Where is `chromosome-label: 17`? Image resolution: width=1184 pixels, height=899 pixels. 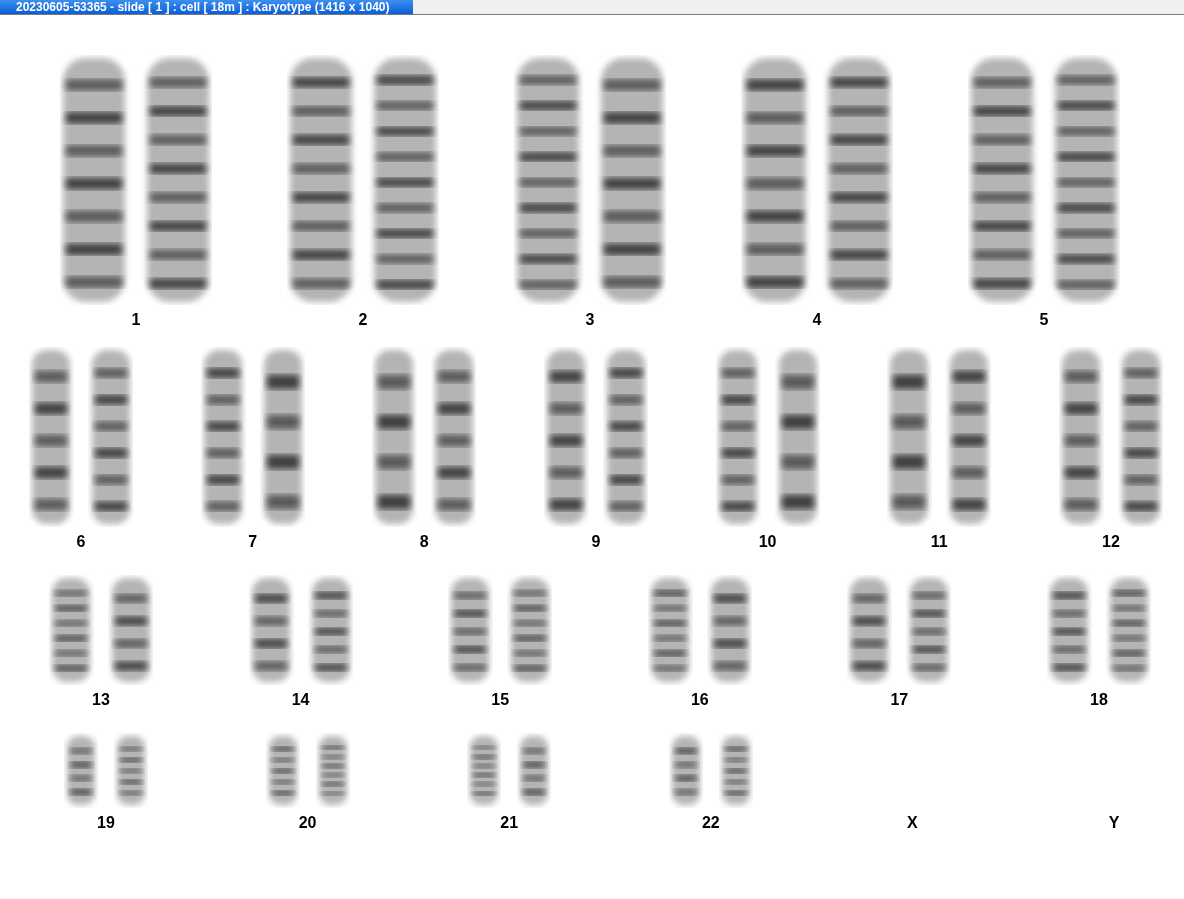
chromosome-label: 17 is located at coordinates (899, 700).